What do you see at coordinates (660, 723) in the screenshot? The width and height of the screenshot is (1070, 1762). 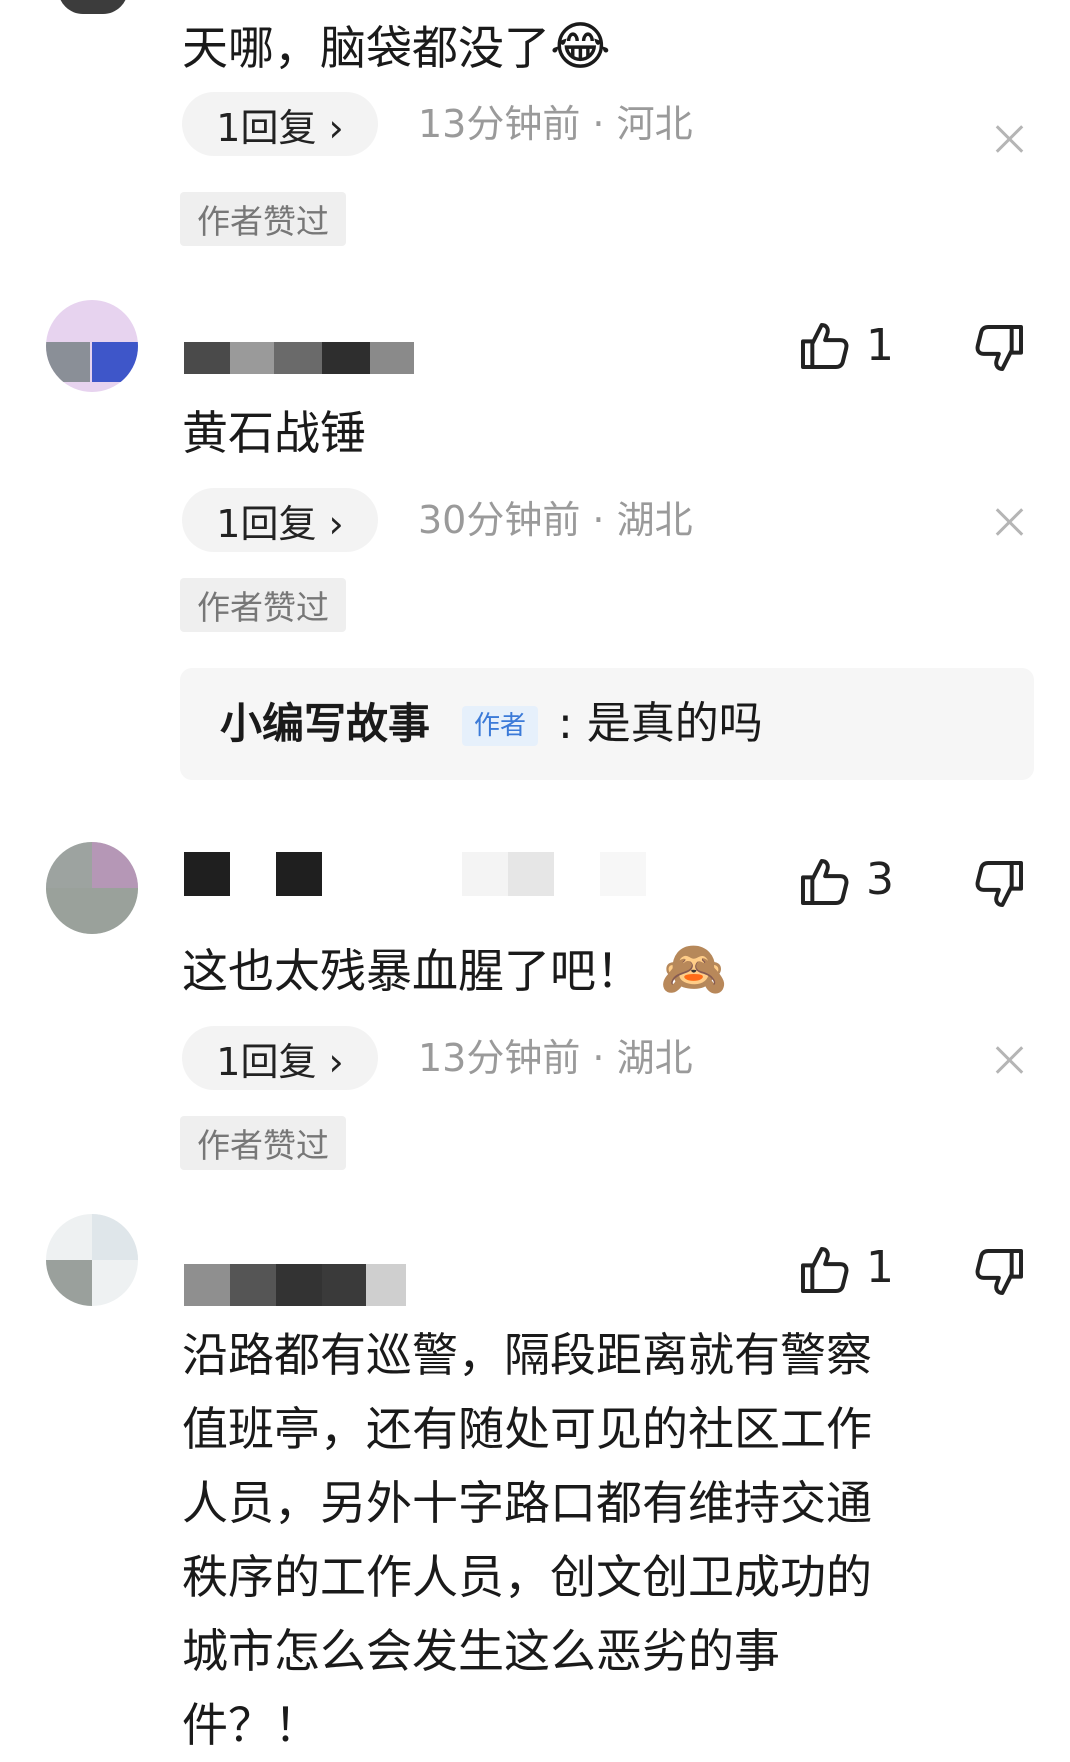 I see `author-reply-text: : 是真的吗` at bounding box center [660, 723].